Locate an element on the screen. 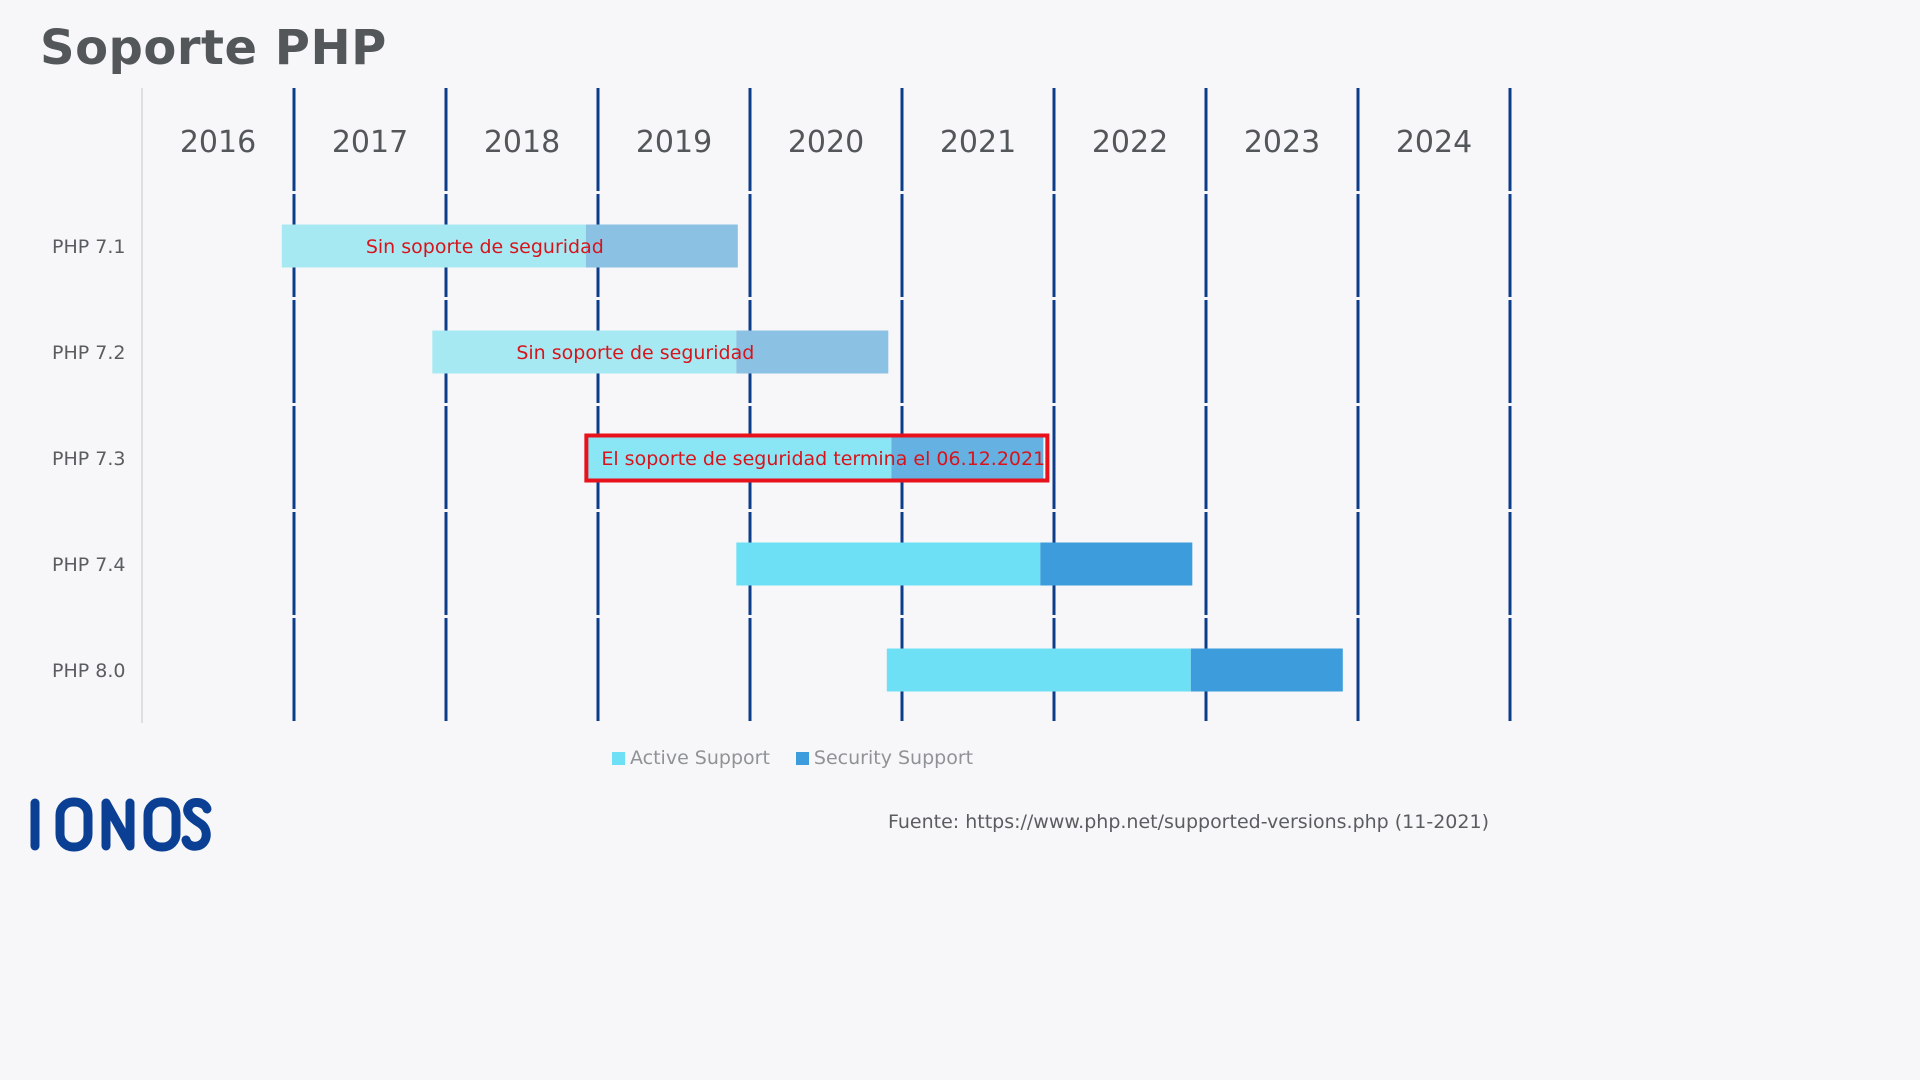  logo-letter-n is located at coordinates (118, 824).